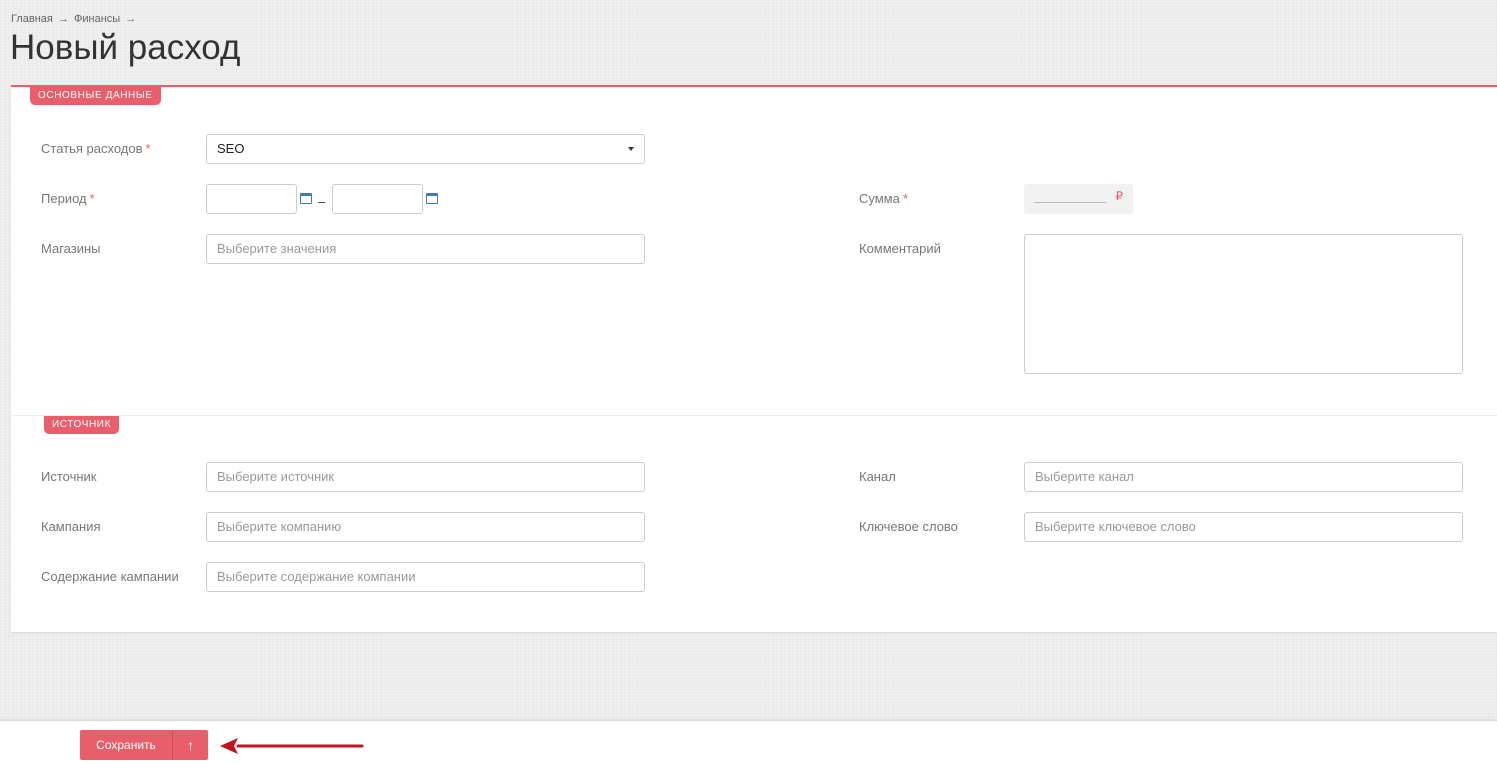 The height and width of the screenshot is (764, 1497). What do you see at coordinates (425, 249) in the screenshot?
I see `shops-select: Выберите значения` at bounding box center [425, 249].